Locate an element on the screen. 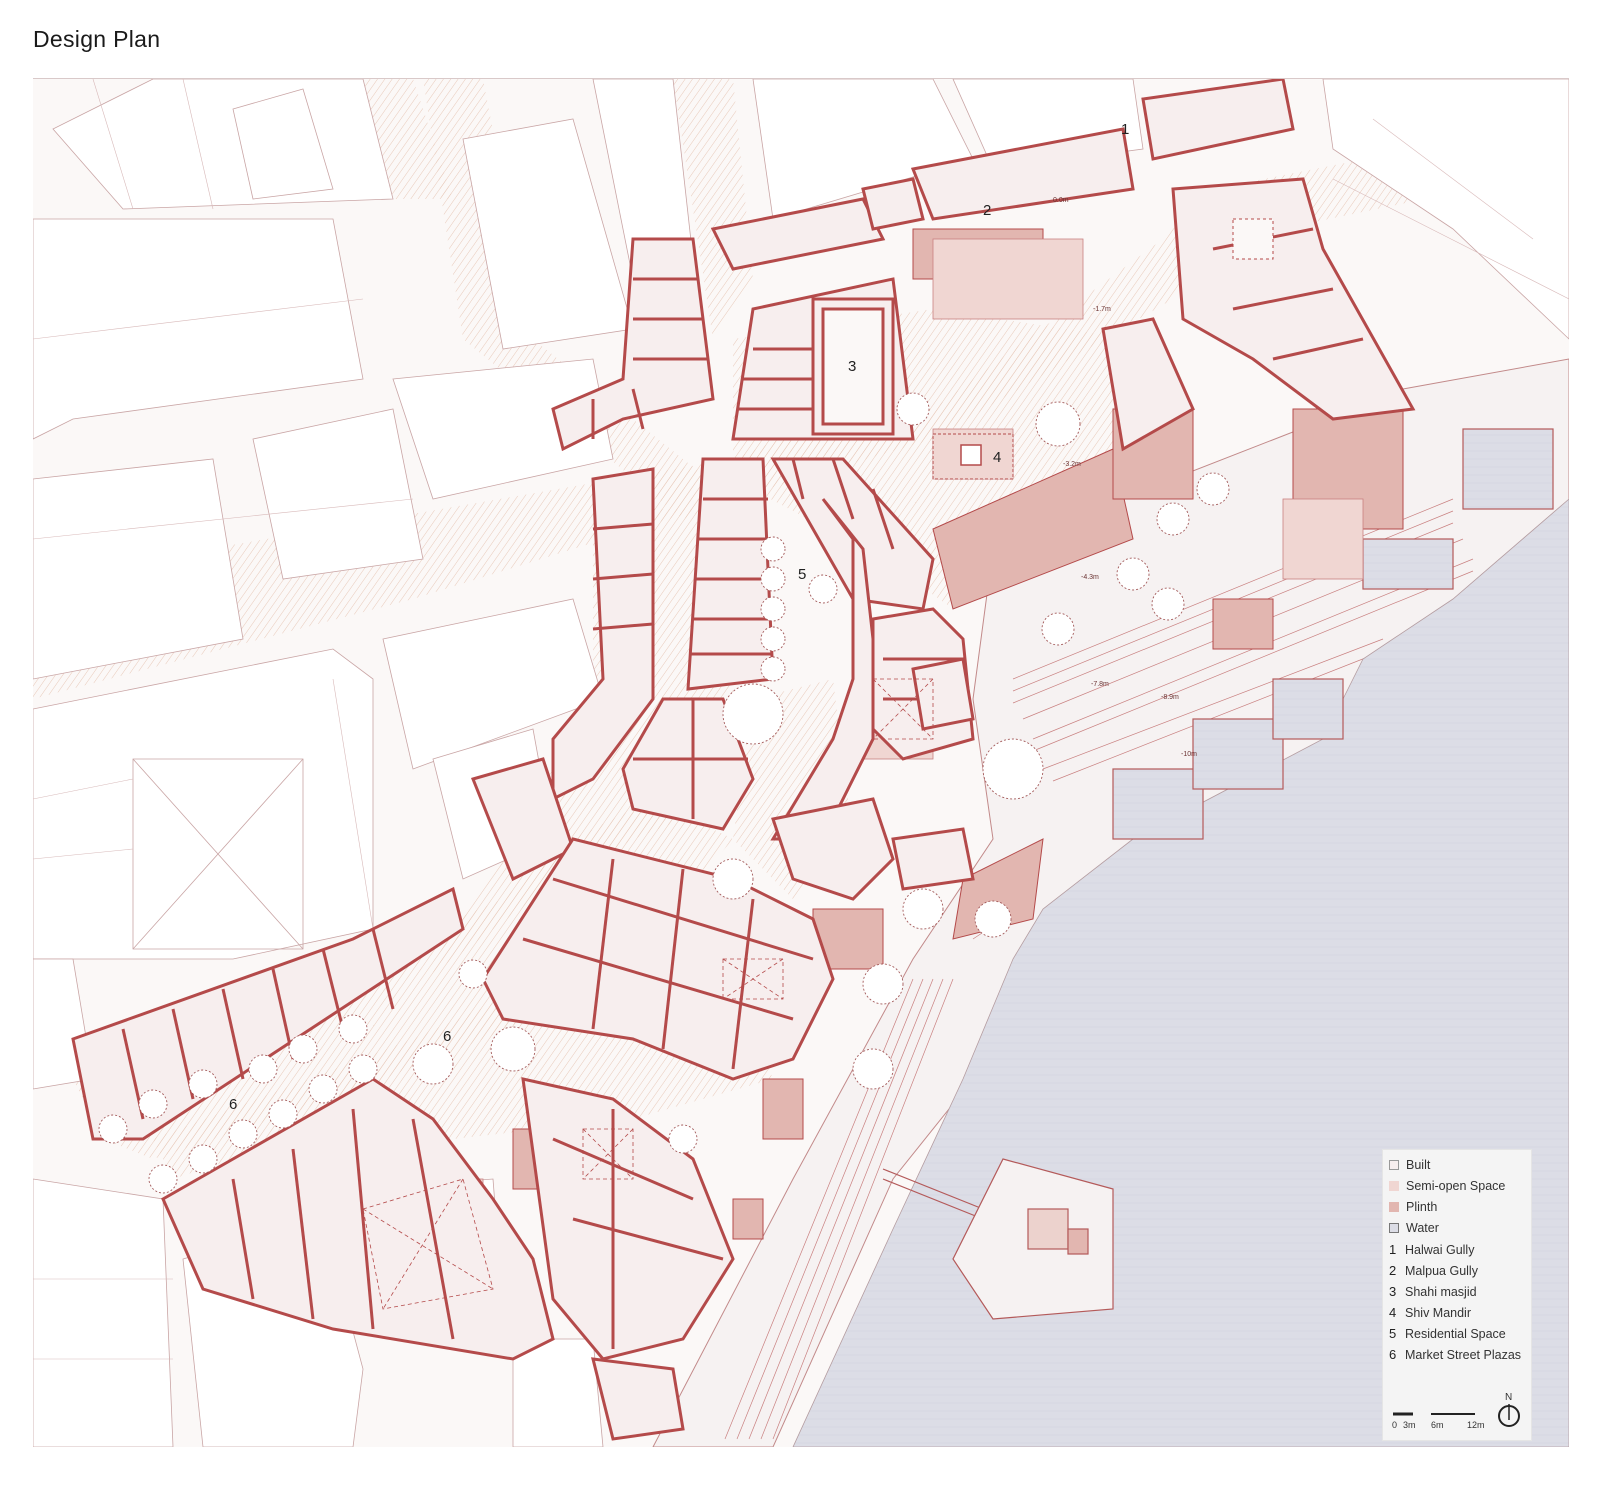 The height and width of the screenshot is (1500, 1600). legend-item-2: 2 Malpua Gully is located at coordinates (1433, 1270).